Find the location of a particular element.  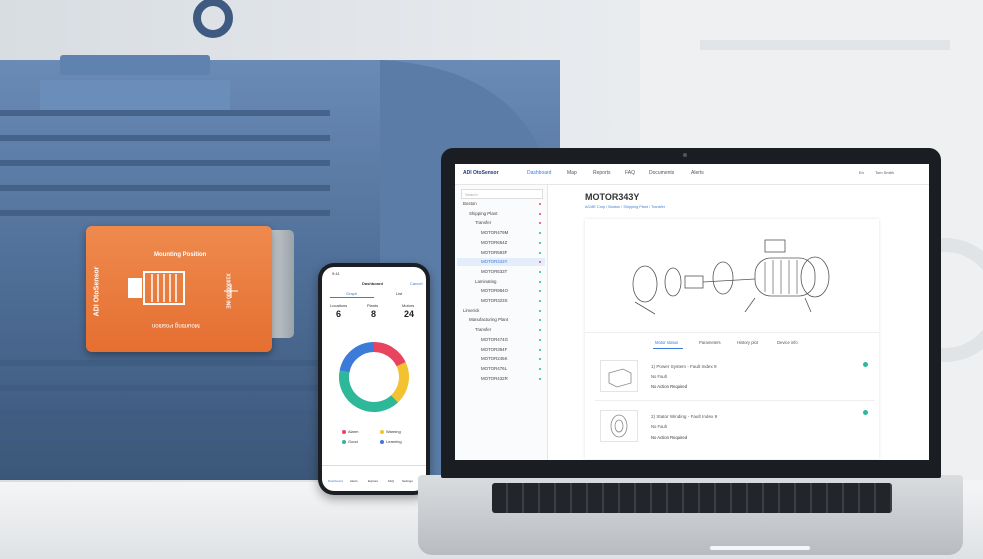

laptop-brand-logo: ADI OtoSensor is located at coordinates (481, 173).